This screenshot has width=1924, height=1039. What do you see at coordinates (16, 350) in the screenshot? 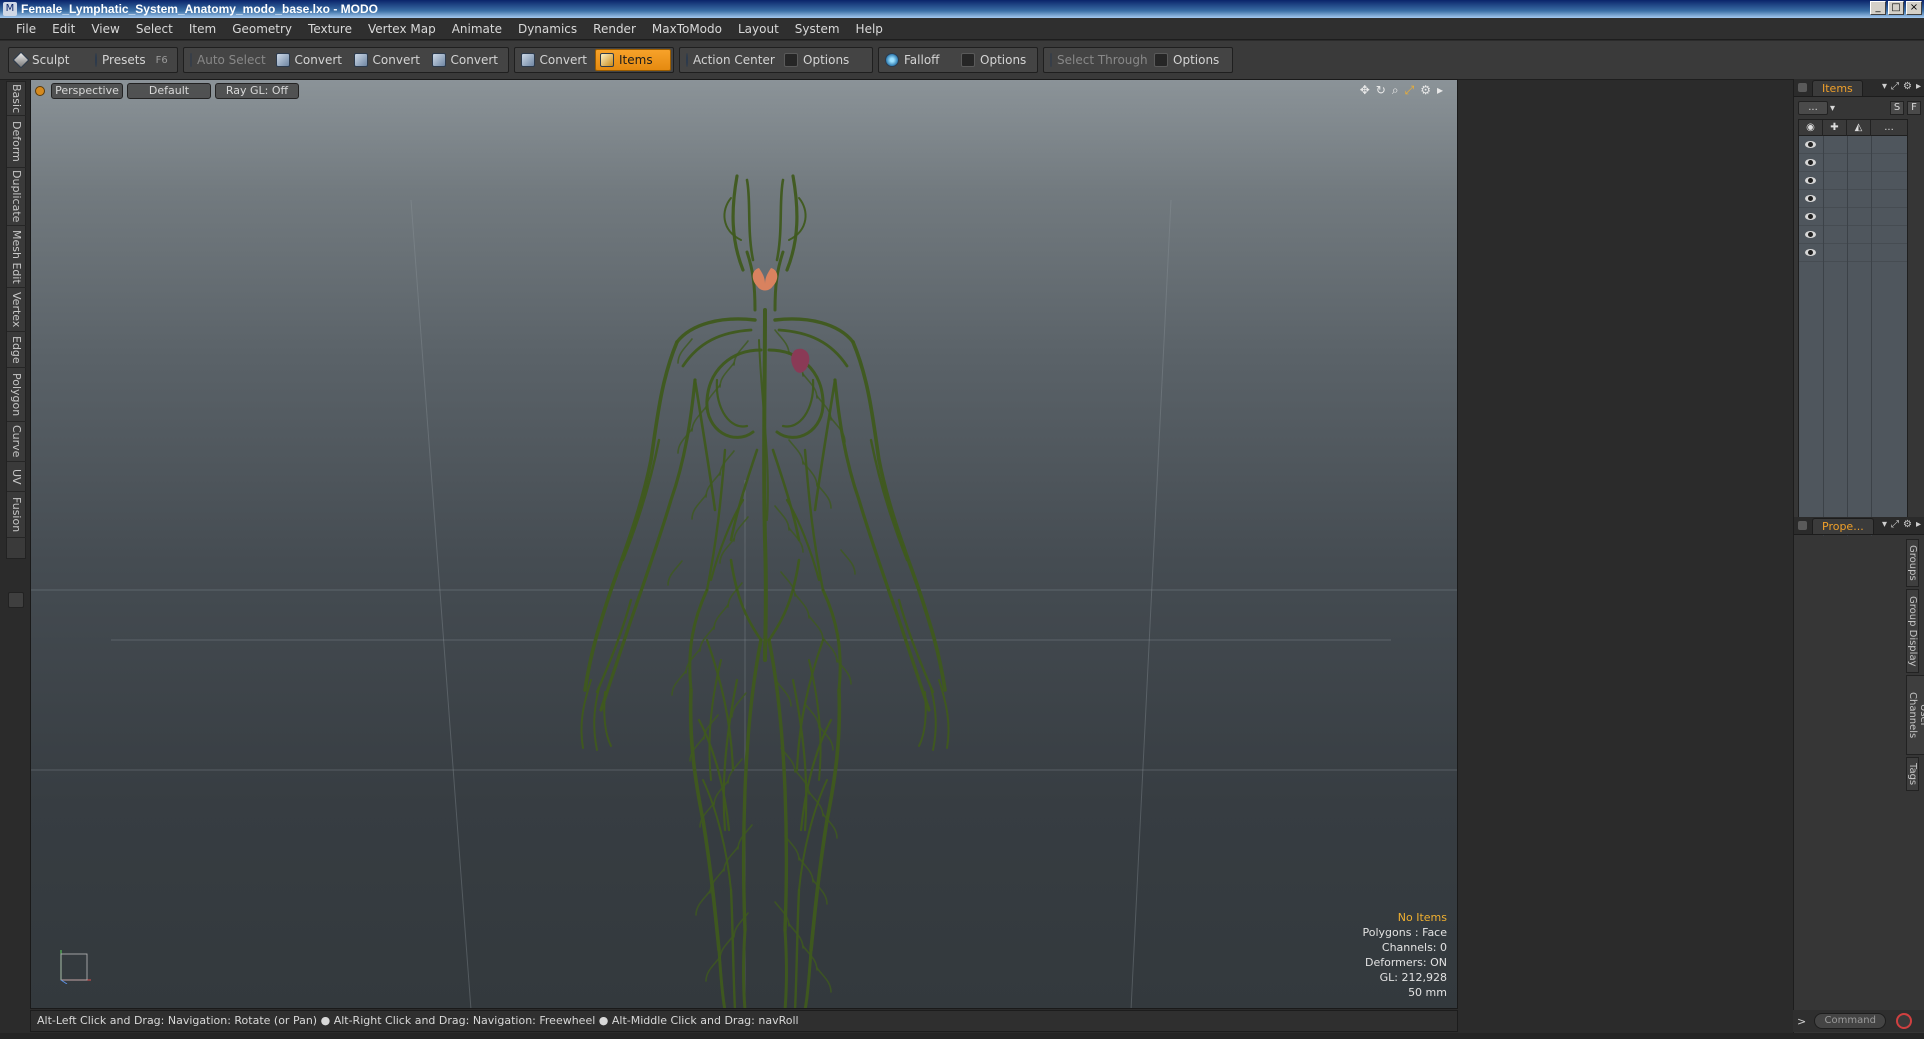
I see `tab-edge: Edge` at bounding box center [16, 350].